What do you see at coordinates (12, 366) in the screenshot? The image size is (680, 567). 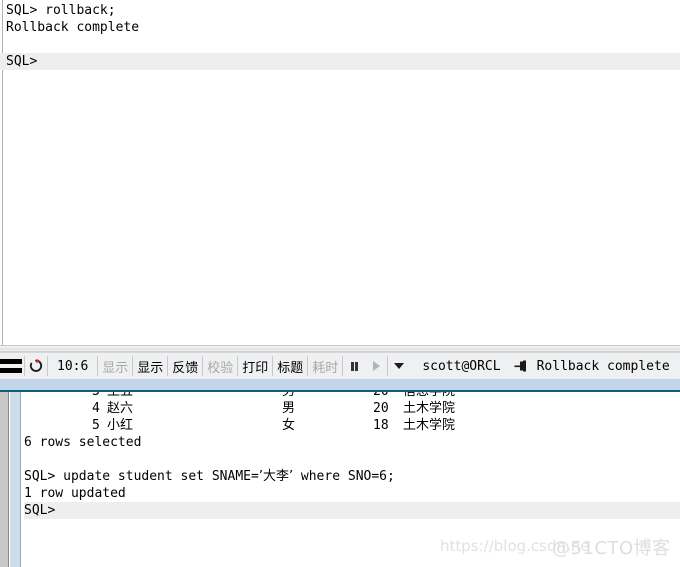 I see `menu-icon` at bounding box center [12, 366].